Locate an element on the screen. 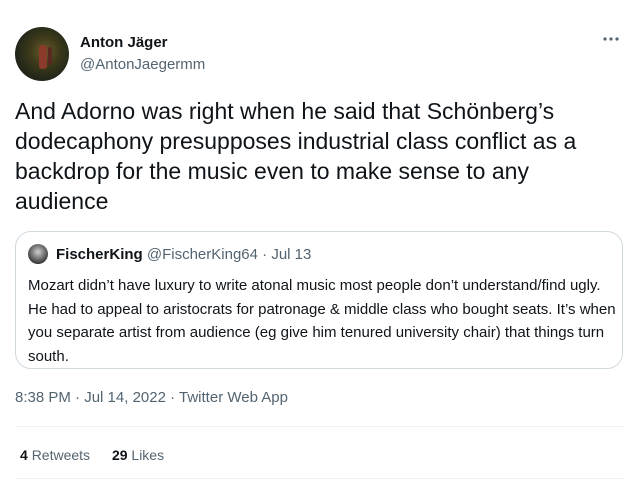 The height and width of the screenshot is (482, 640). tweet-date-link: Jul 14, 2022 is located at coordinates (125, 397).